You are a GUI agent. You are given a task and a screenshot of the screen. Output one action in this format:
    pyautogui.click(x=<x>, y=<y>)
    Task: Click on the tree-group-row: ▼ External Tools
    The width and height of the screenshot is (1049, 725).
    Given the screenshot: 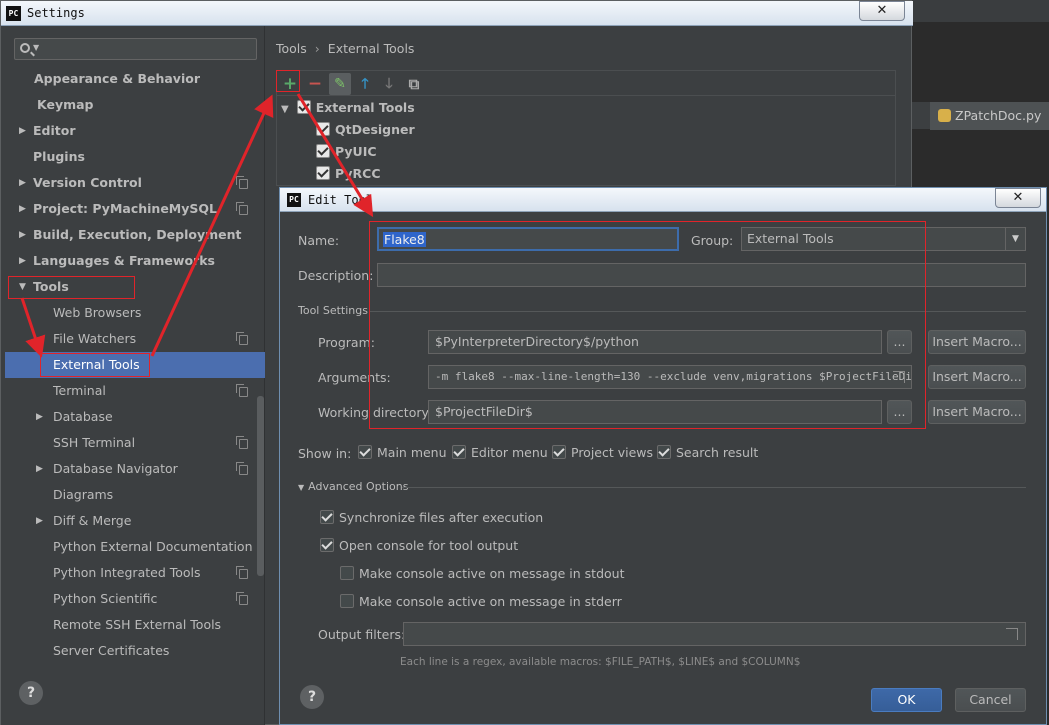 What is the action you would take?
    pyautogui.click(x=348, y=108)
    